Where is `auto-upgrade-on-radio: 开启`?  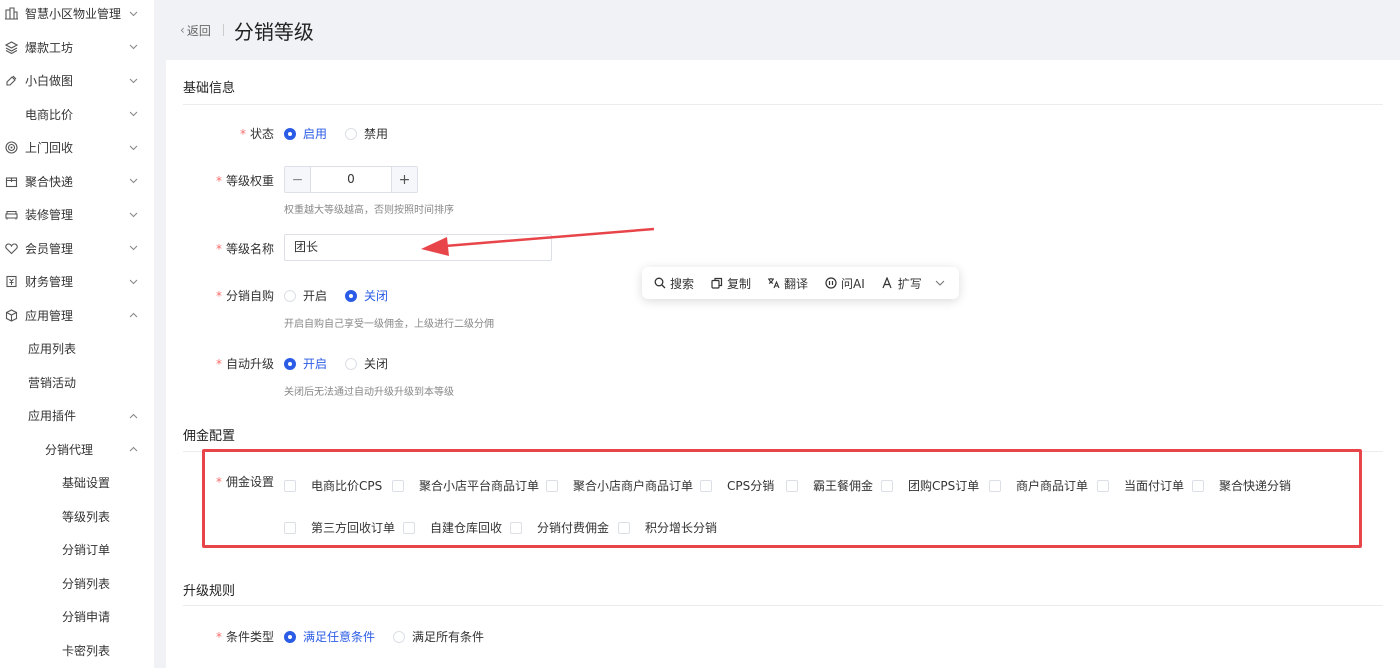
auto-upgrade-on-radio: 开启 is located at coordinates (305, 363).